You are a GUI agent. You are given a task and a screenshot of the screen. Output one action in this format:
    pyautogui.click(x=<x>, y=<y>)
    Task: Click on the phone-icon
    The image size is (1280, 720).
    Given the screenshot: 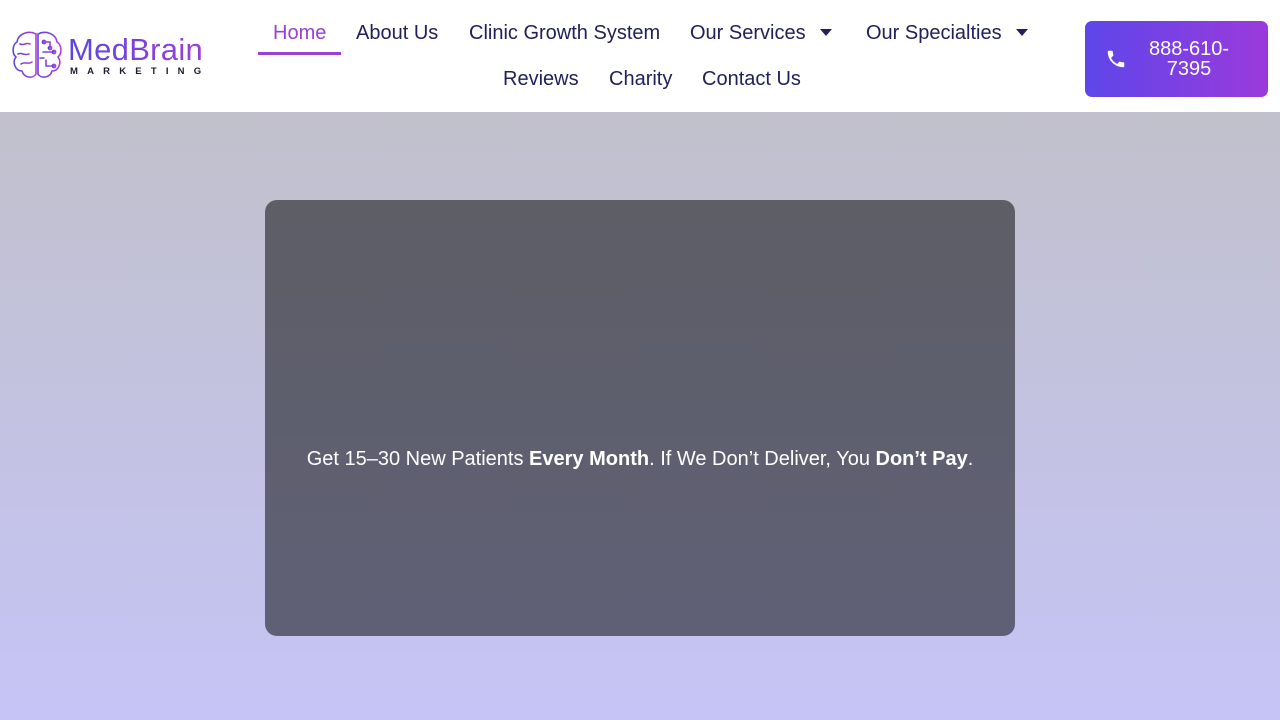 What is the action you would take?
    pyautogui.click(x=1116, y=59)
    